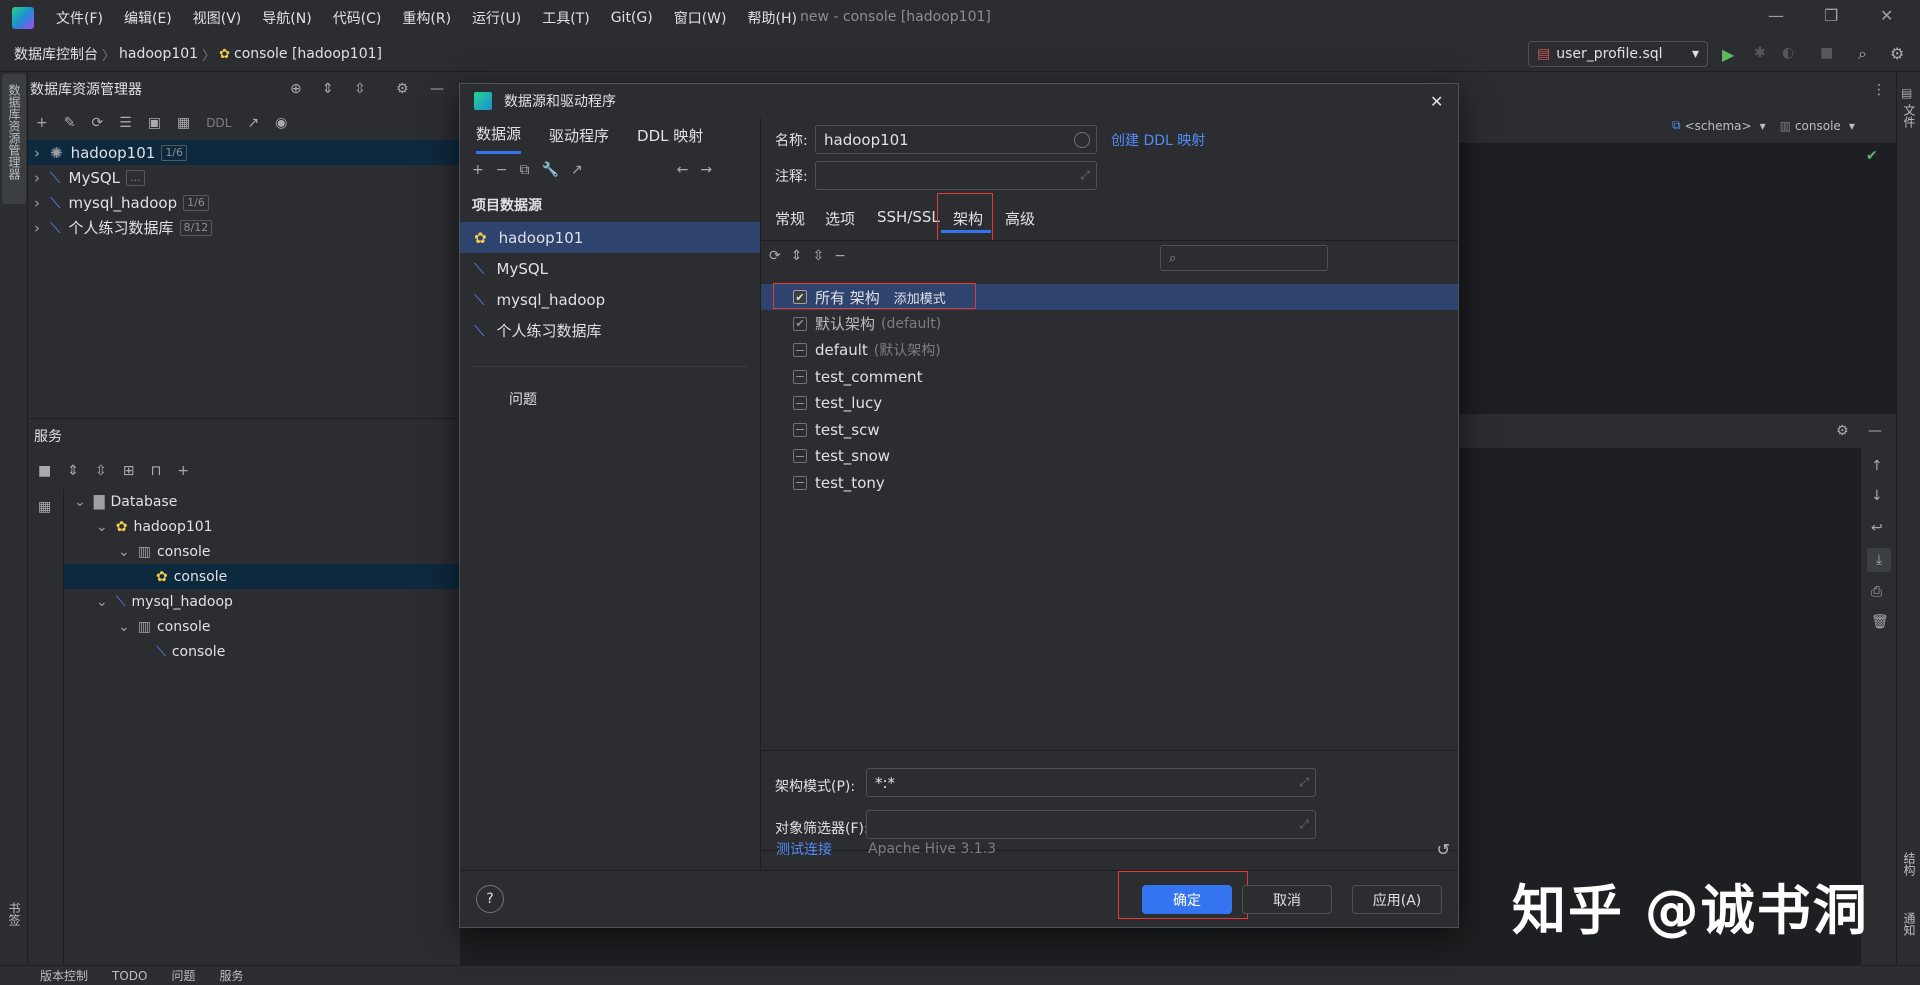  What do you see at coordinates (262, 651) in the screenshot?
I see `service-tree-item: ⟍ console` at bounding box center [262, 651].